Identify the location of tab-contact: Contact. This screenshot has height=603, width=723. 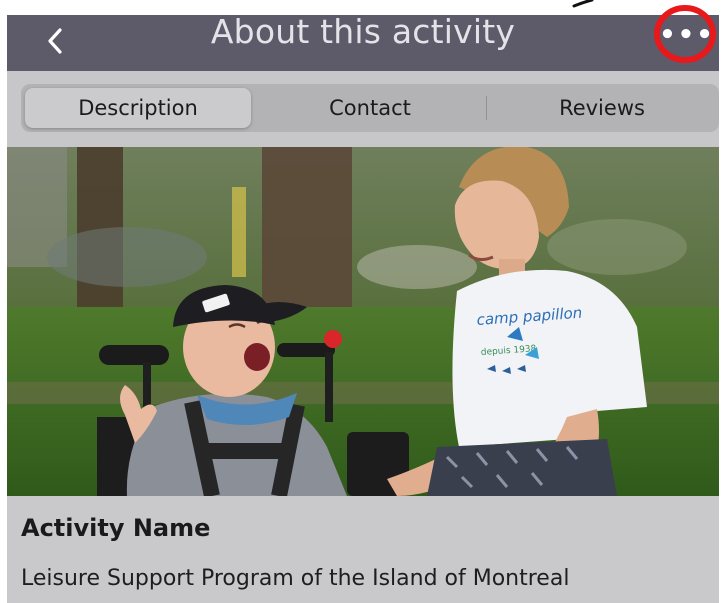
(370, 108).